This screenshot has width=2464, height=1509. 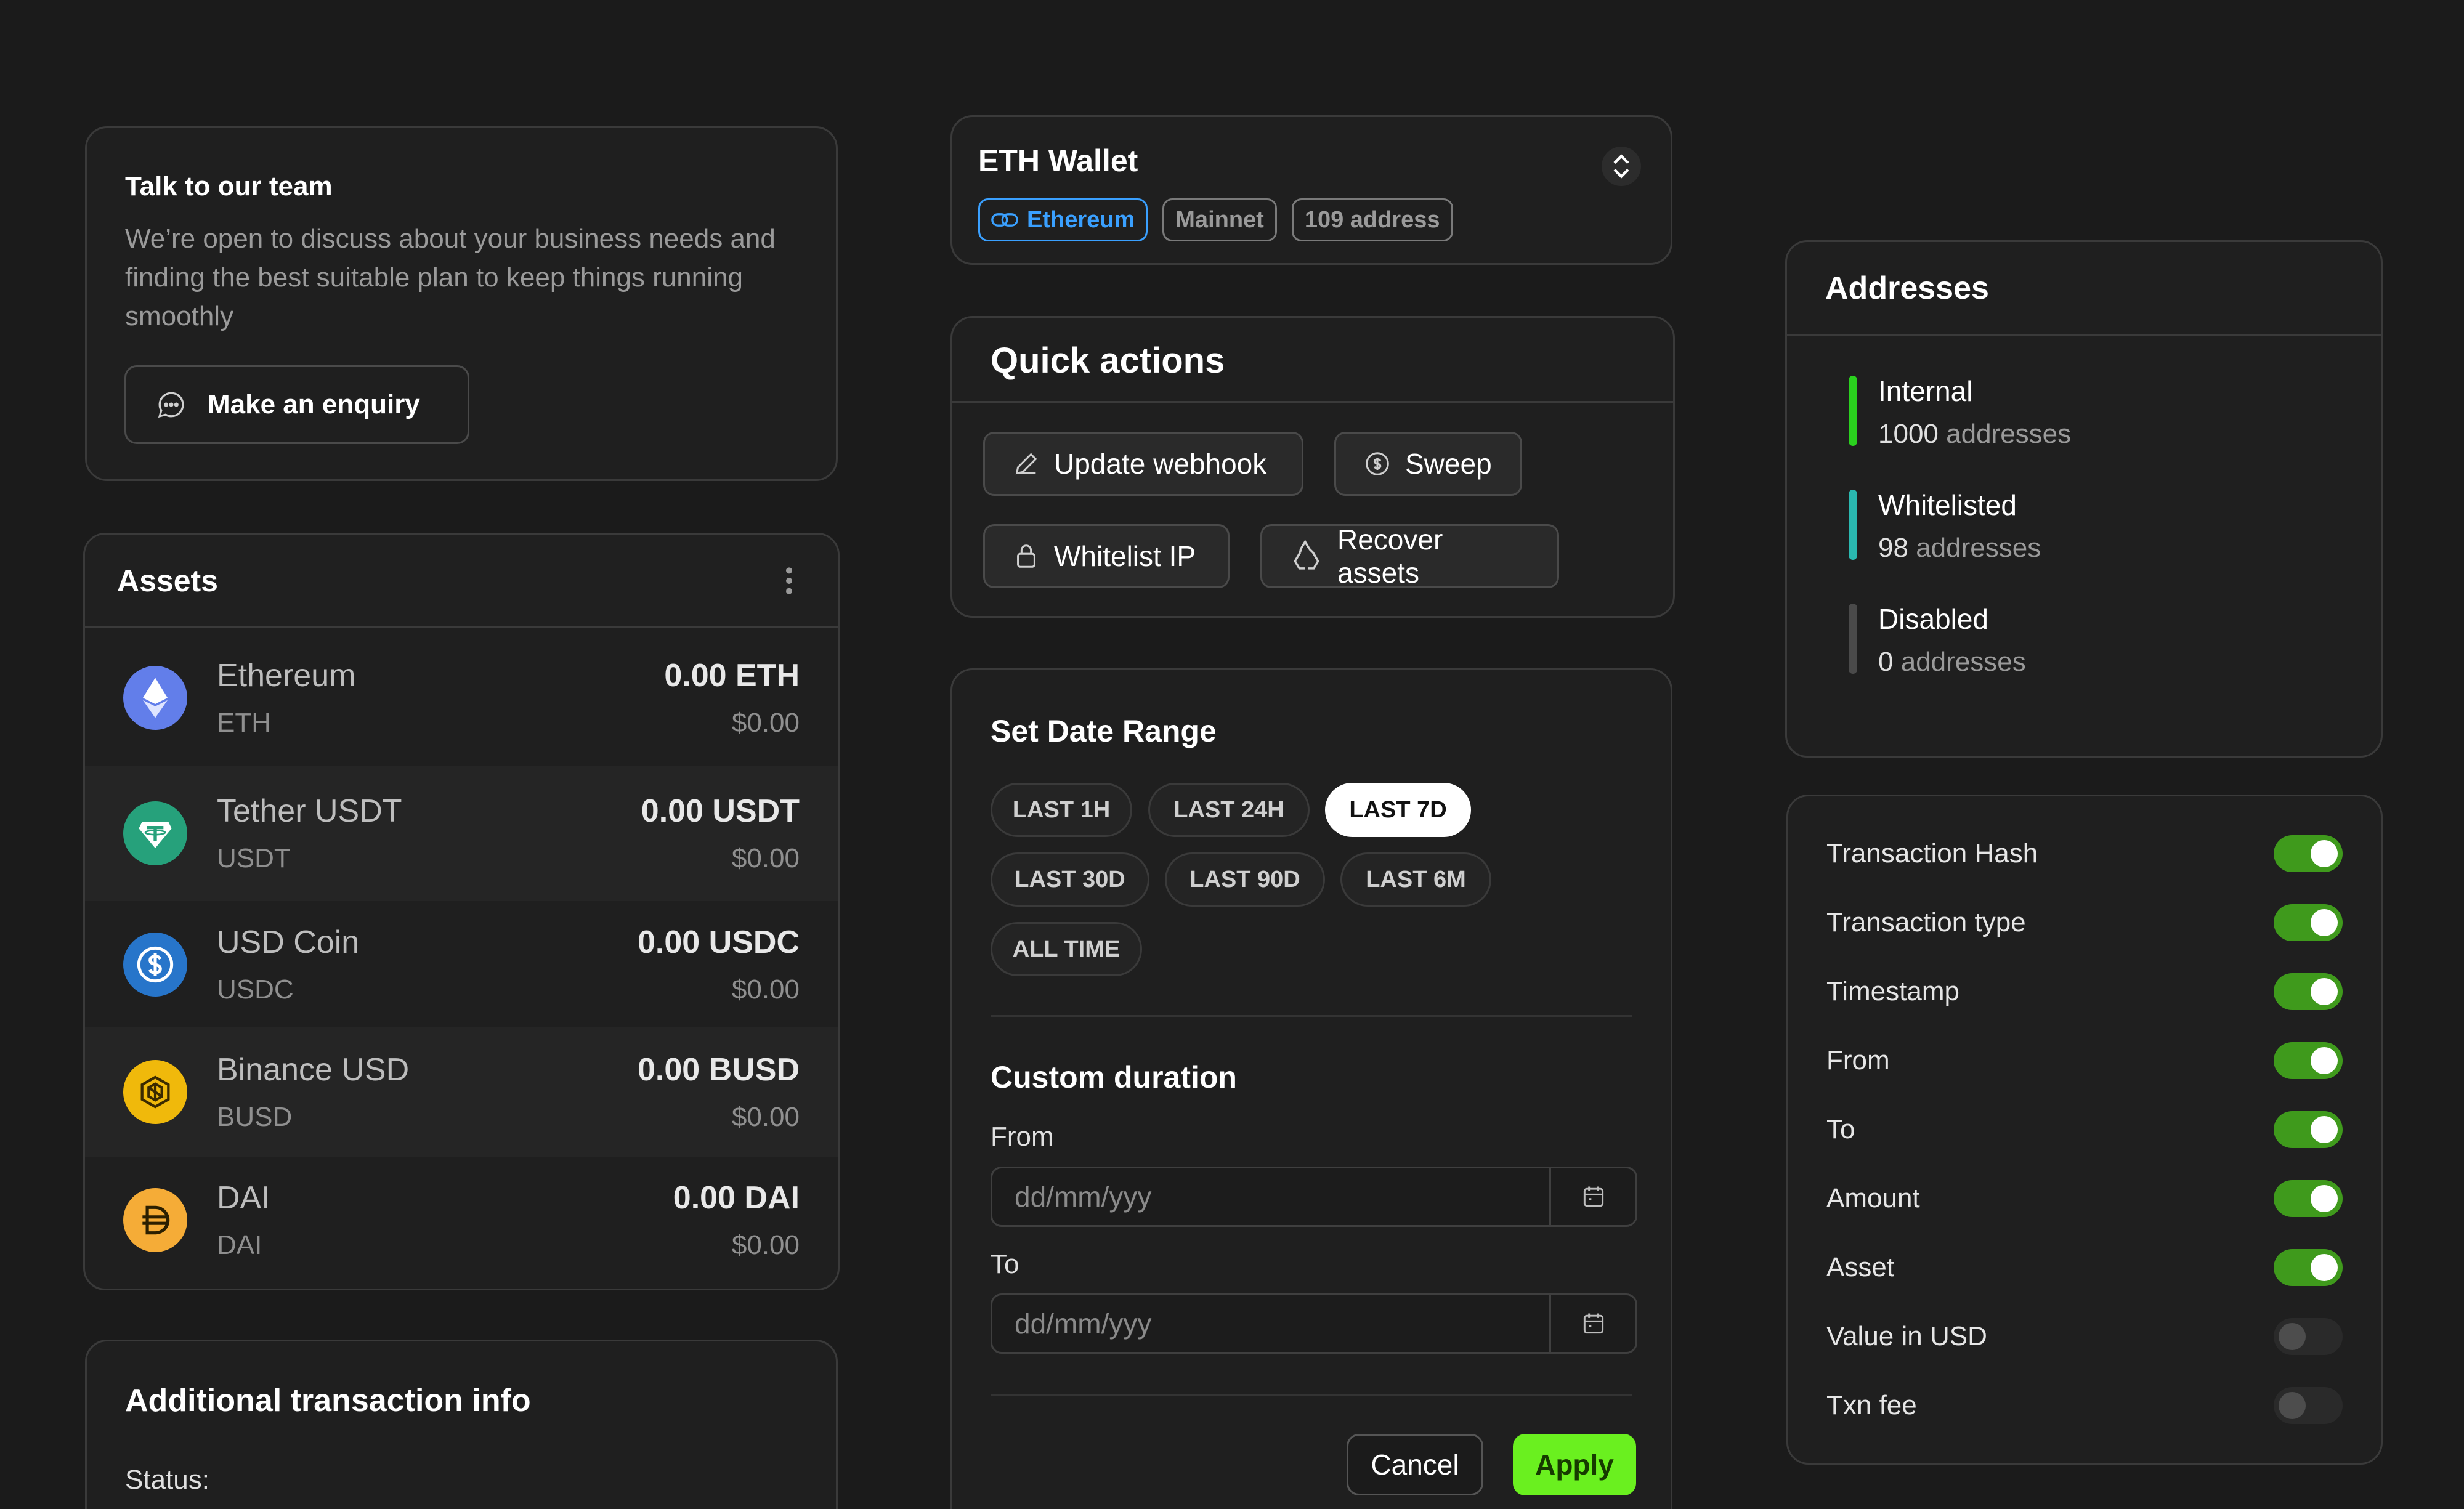 I want to click on from-date-placeholder: dd/mm/yyy, so click(x=1083, y=1197).